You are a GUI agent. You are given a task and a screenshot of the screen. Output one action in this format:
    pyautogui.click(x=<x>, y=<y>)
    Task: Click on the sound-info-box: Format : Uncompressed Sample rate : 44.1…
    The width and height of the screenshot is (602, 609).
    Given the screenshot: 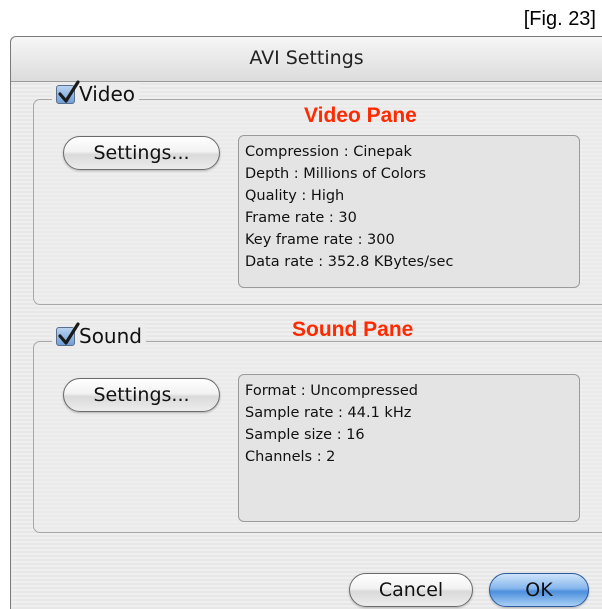 What is the action you would take?
    pyautogui.click(x=409, y=448)
    